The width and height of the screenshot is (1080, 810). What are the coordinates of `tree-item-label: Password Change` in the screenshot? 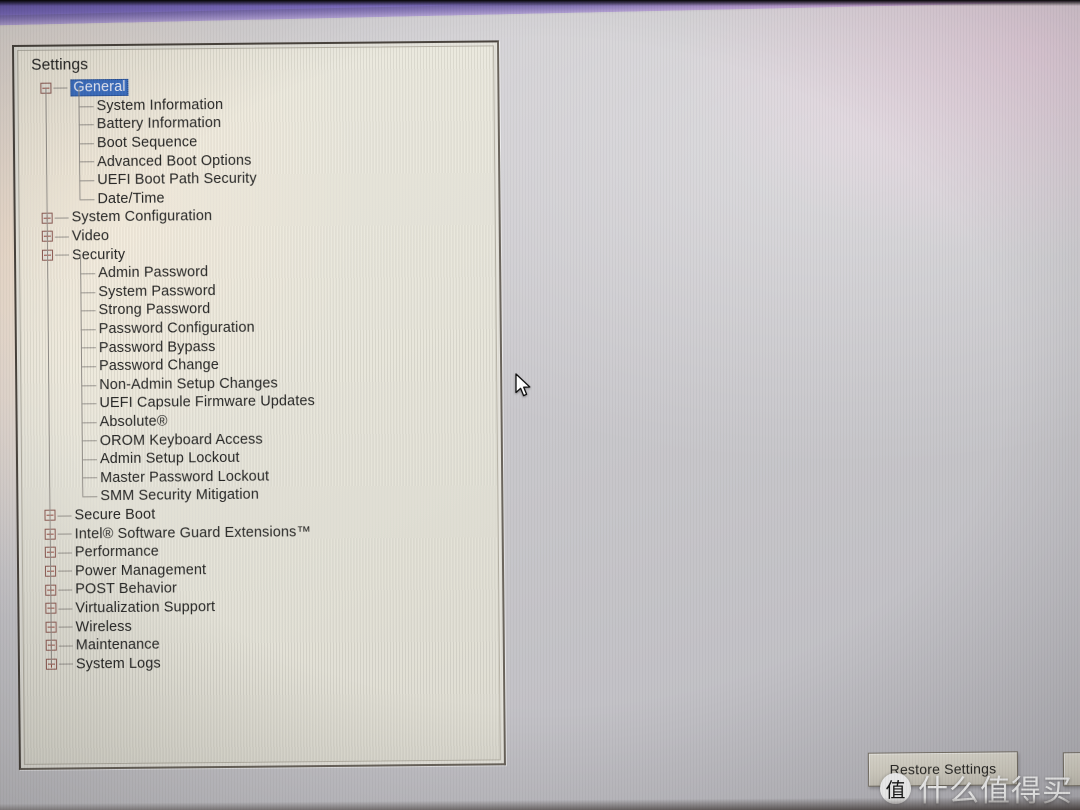 It's located at (159, 366).